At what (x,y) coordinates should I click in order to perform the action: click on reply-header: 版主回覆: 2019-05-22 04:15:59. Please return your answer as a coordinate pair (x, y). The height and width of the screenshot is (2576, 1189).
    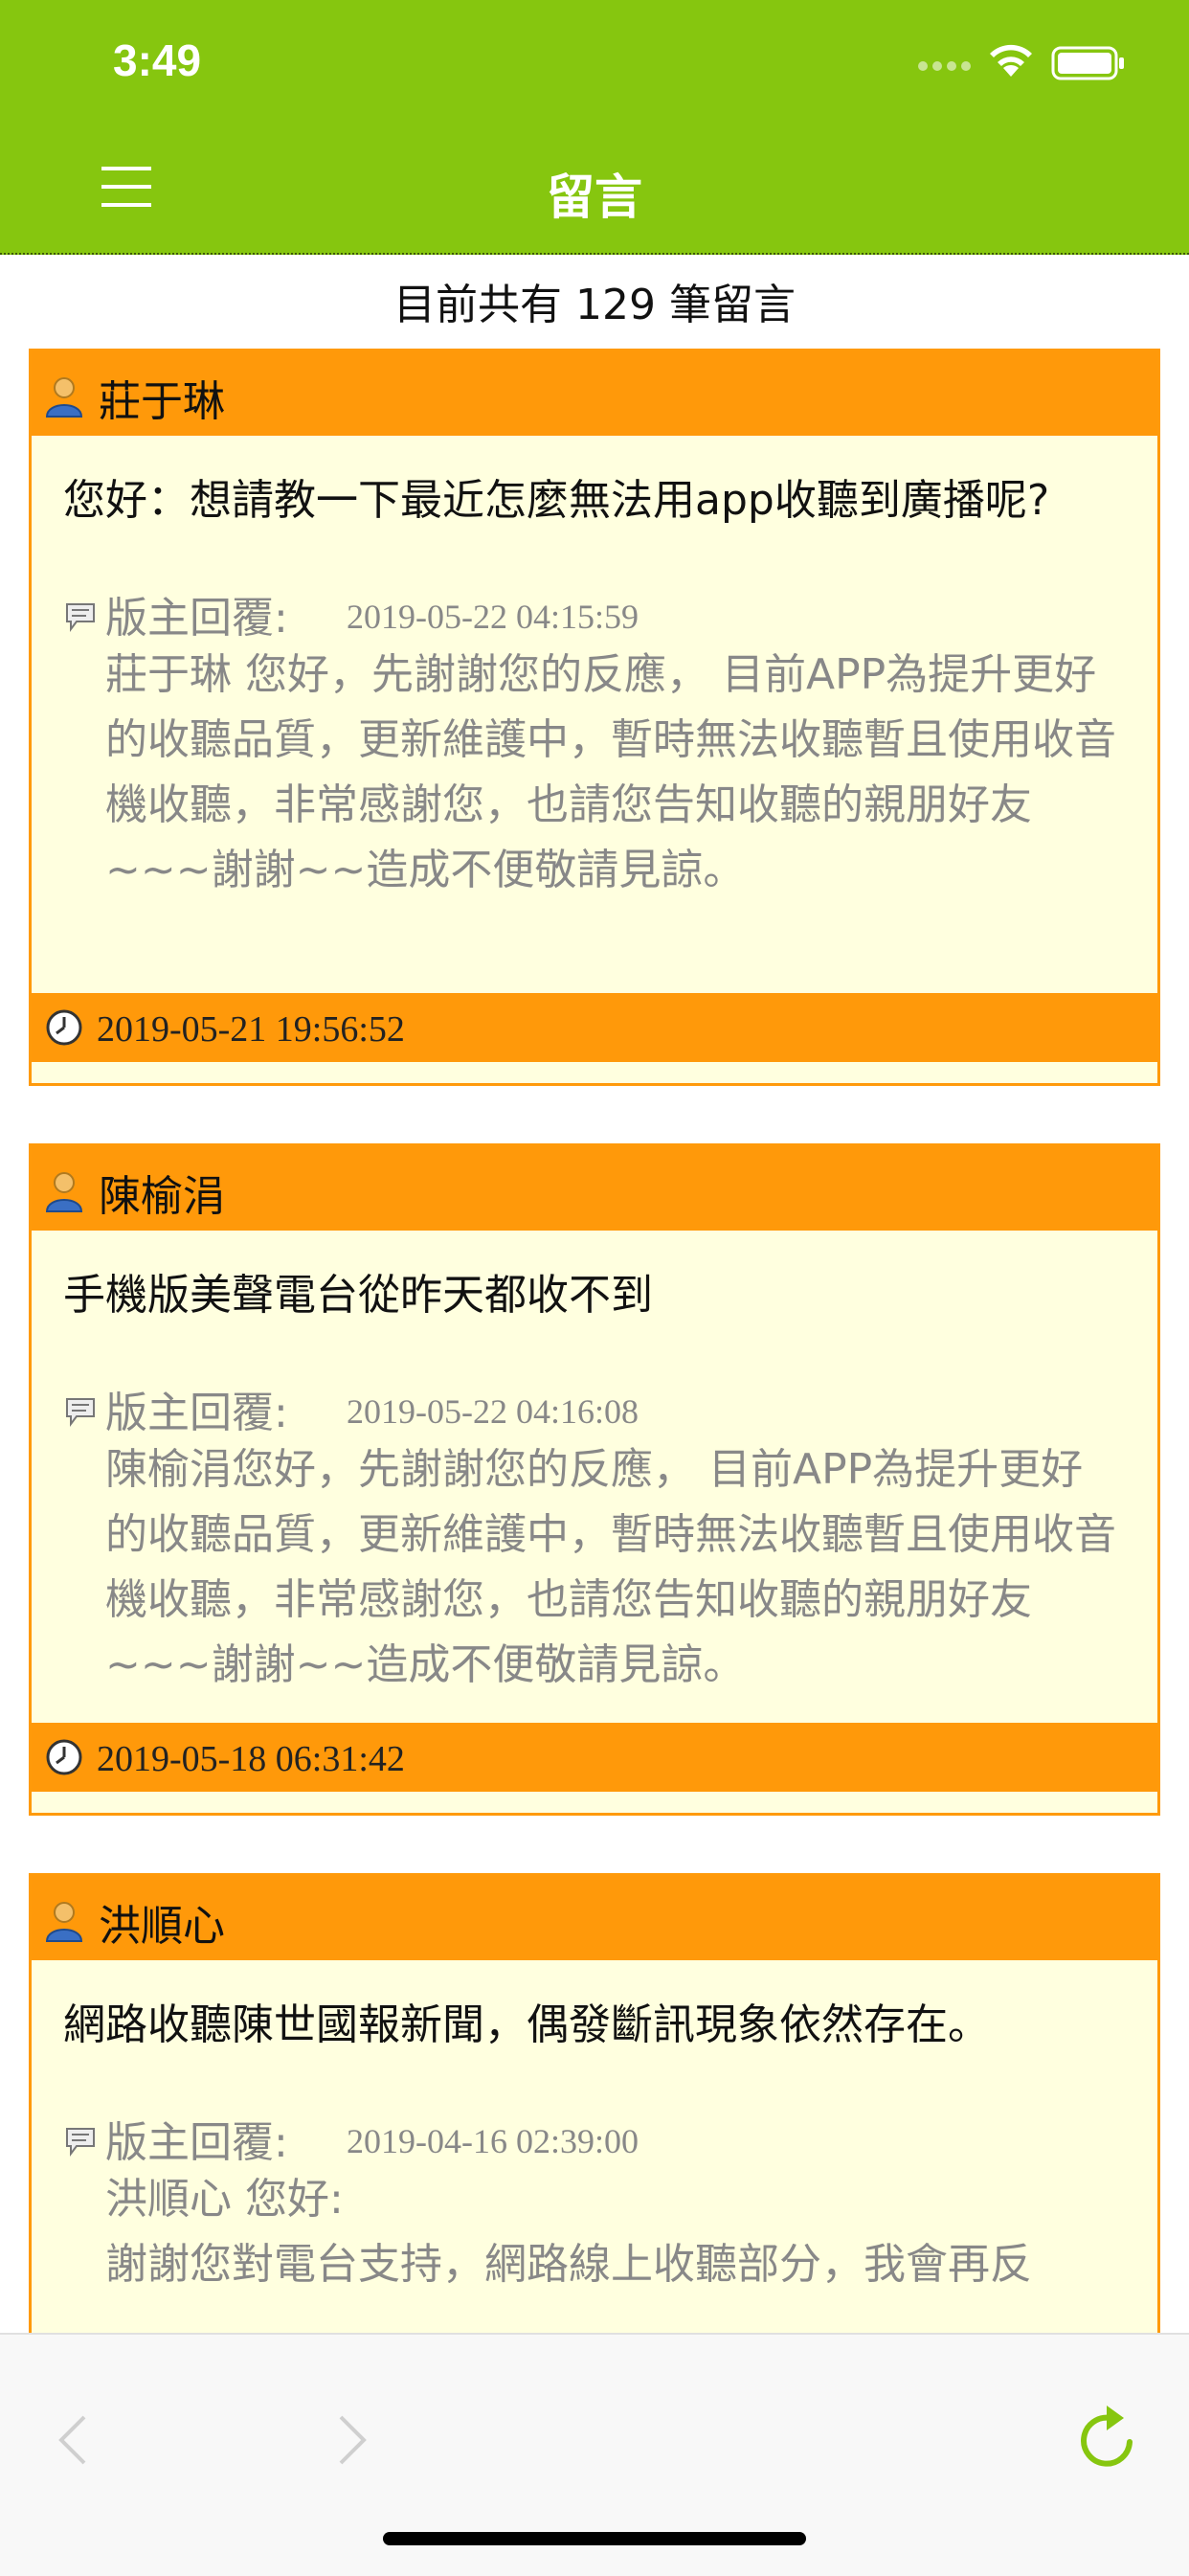
    Looking at the image, I should click on (593, 613).